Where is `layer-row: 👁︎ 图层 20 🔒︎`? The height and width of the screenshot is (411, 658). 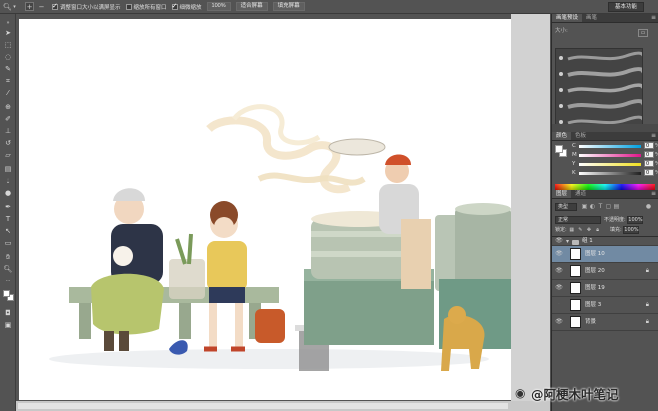
layer-row: 👁︎ 图层 20 🔒︎ is located at coordinates (605, 271).